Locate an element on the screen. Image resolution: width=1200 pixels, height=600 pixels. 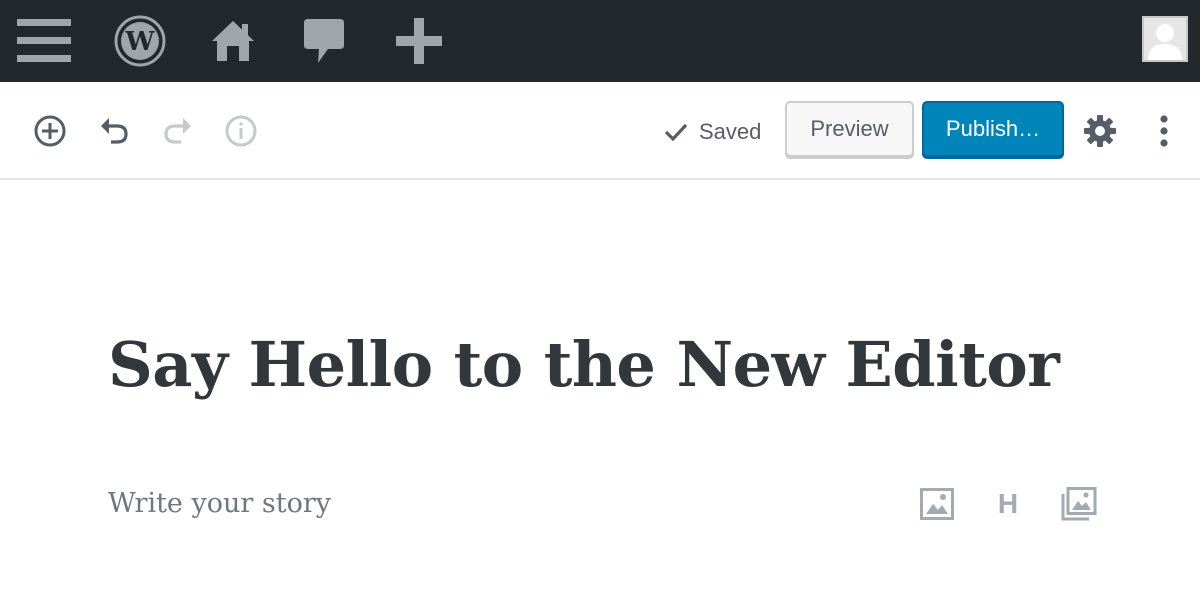
saved-indicator: Saved is located at coordinates (712, 132).